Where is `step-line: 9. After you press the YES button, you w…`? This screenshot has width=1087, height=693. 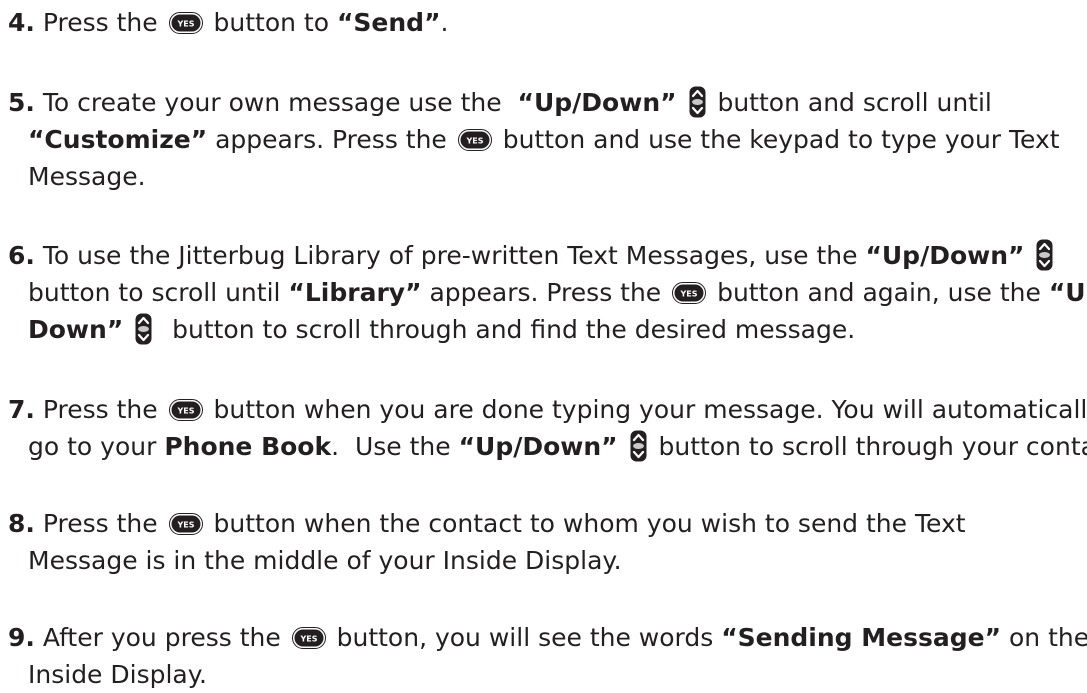
step-line: 9. After you press the YES button, you w… is located at coordinates (547, 637).